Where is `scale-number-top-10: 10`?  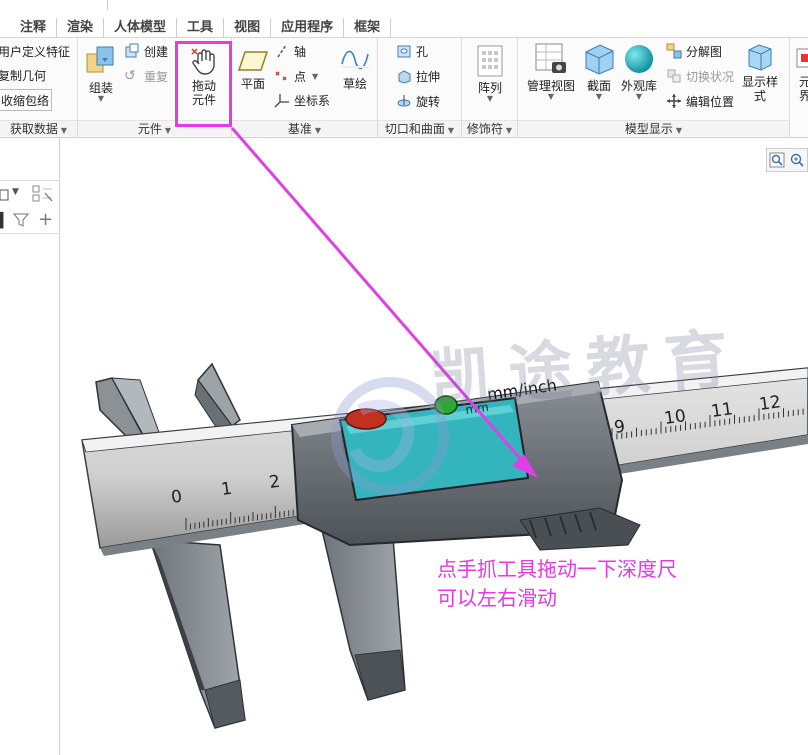 scale-number-top-10: 10 is located at coordinates (675, 417).